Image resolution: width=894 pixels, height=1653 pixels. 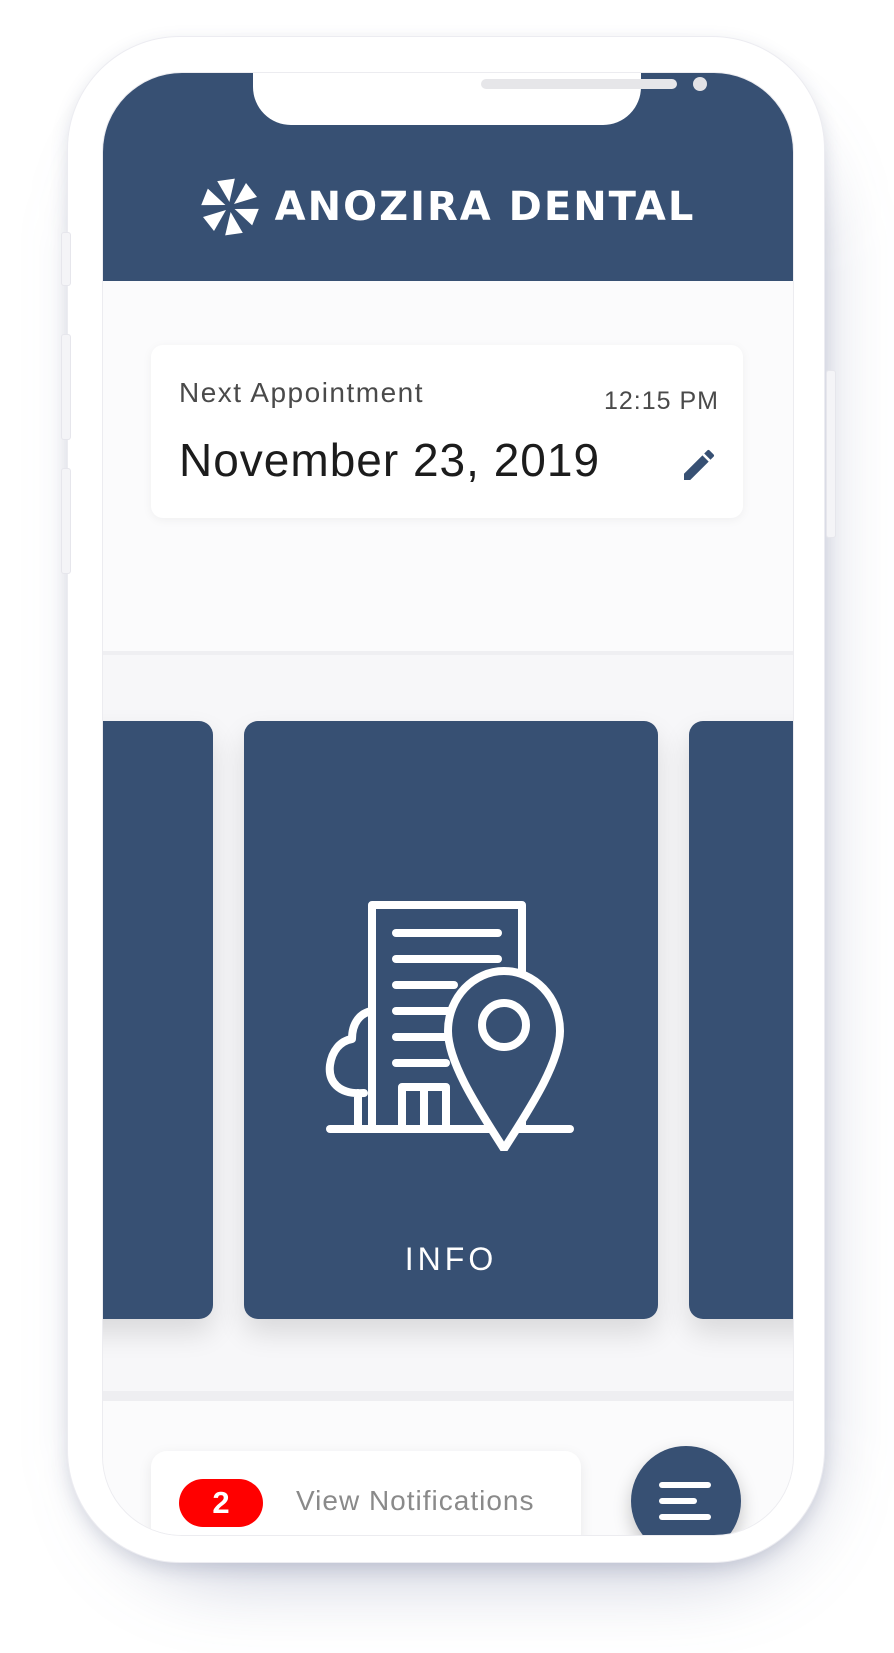 What do you see at coordinates (700, 84) in the screenshot?
I see `front-camera` at bounding box center [700, 84].